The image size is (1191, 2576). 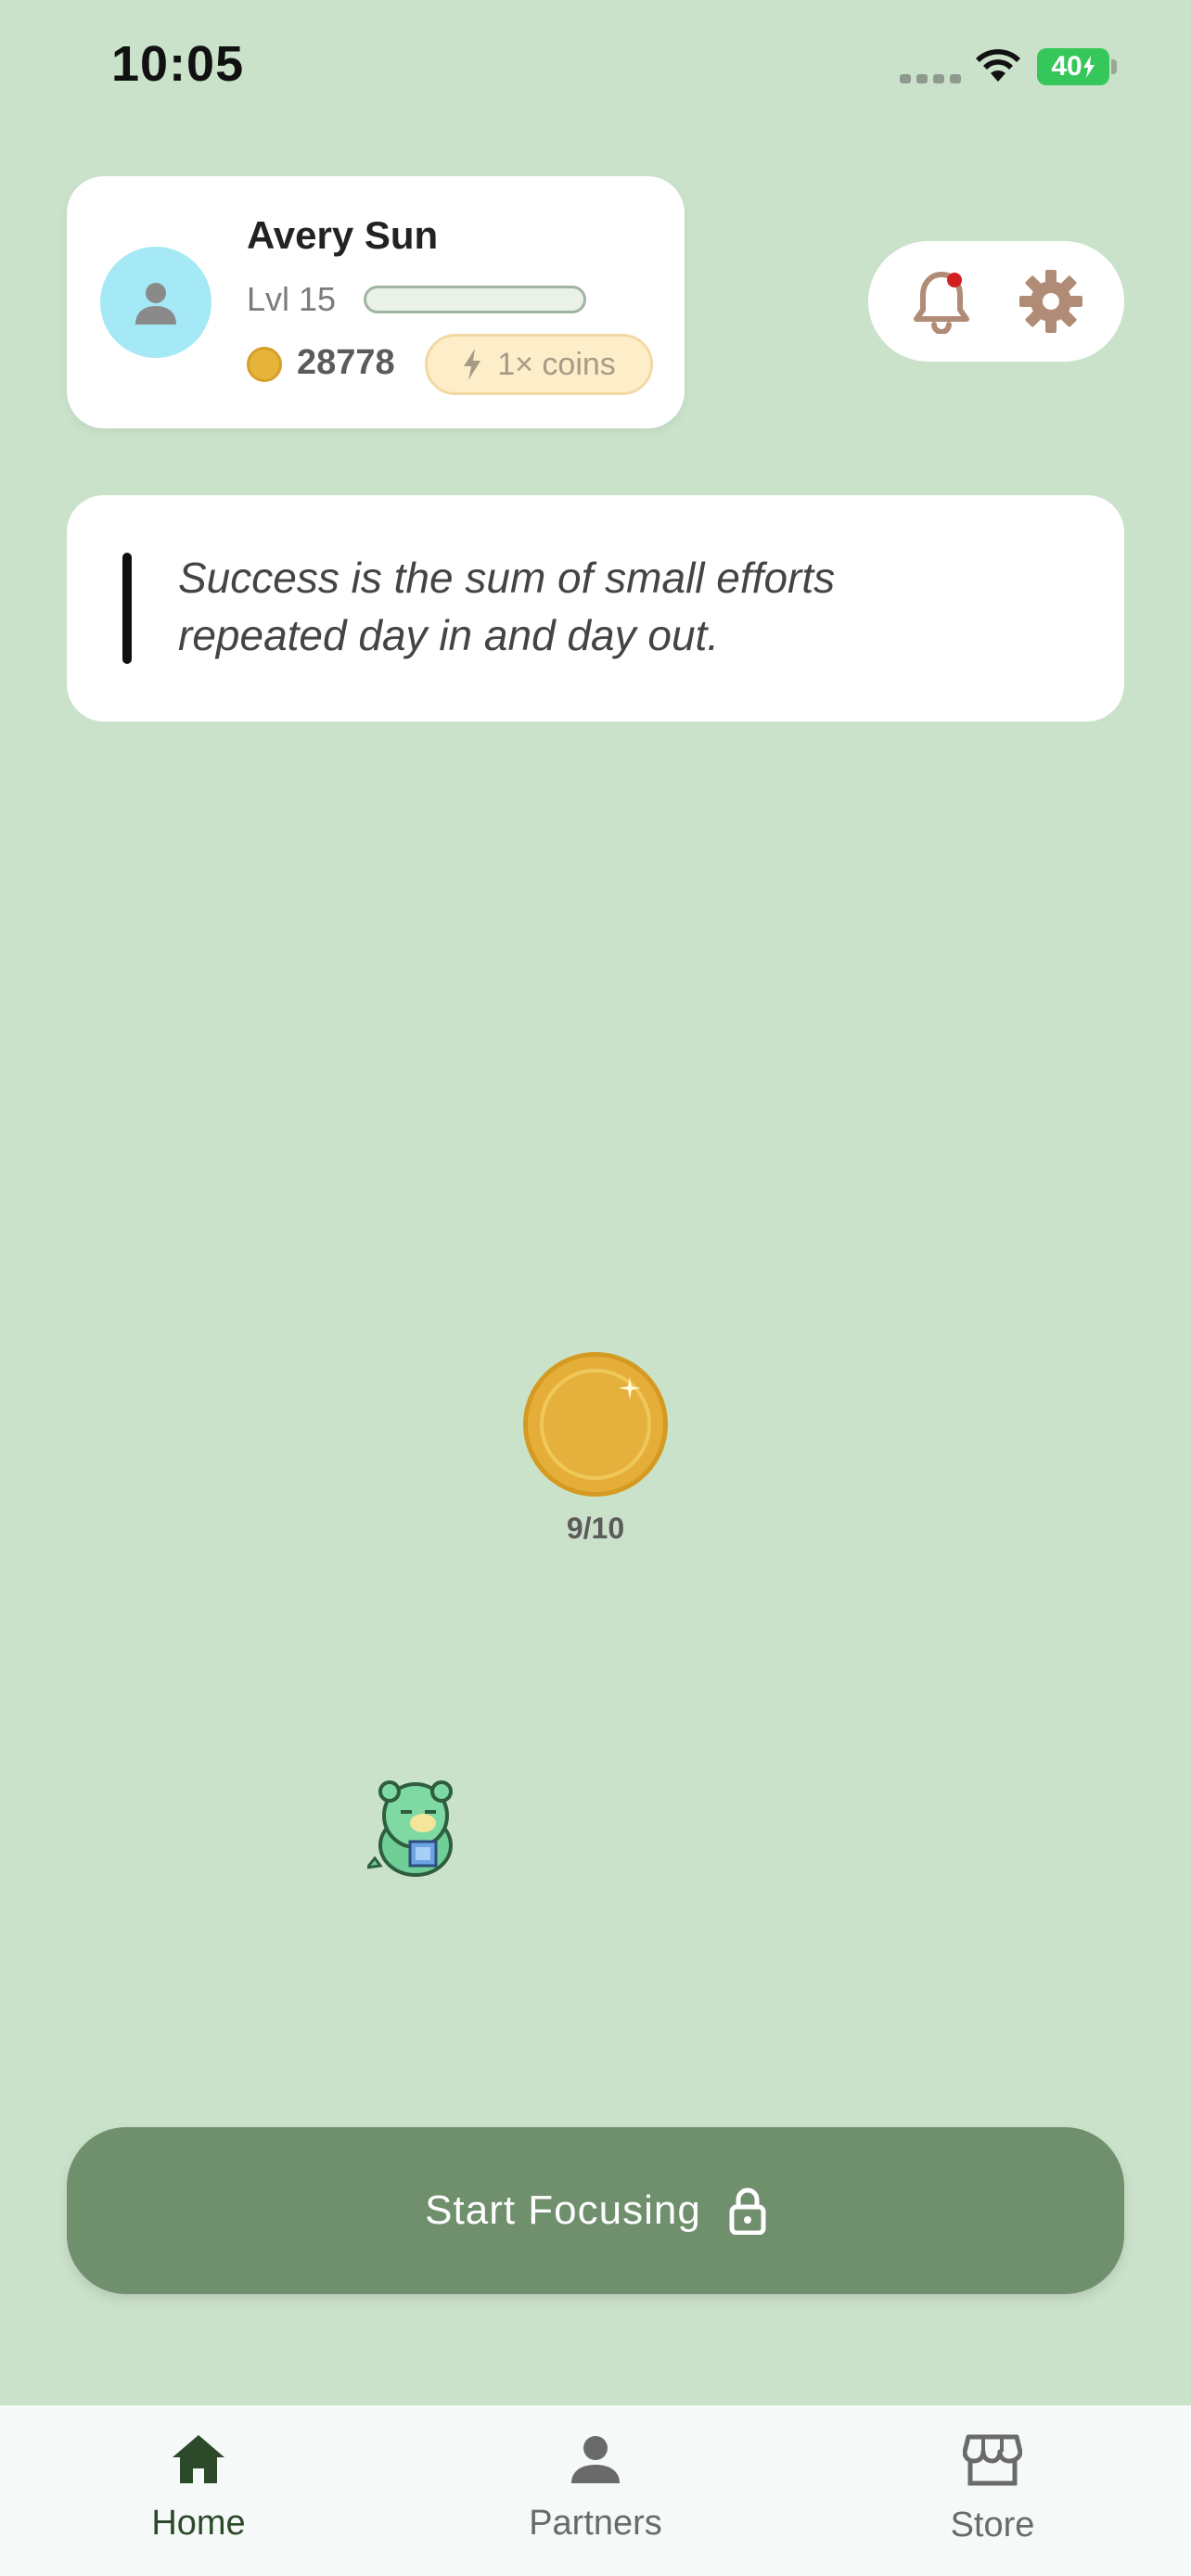 I want to click on wifi-icon, so click(x=998, y=67).